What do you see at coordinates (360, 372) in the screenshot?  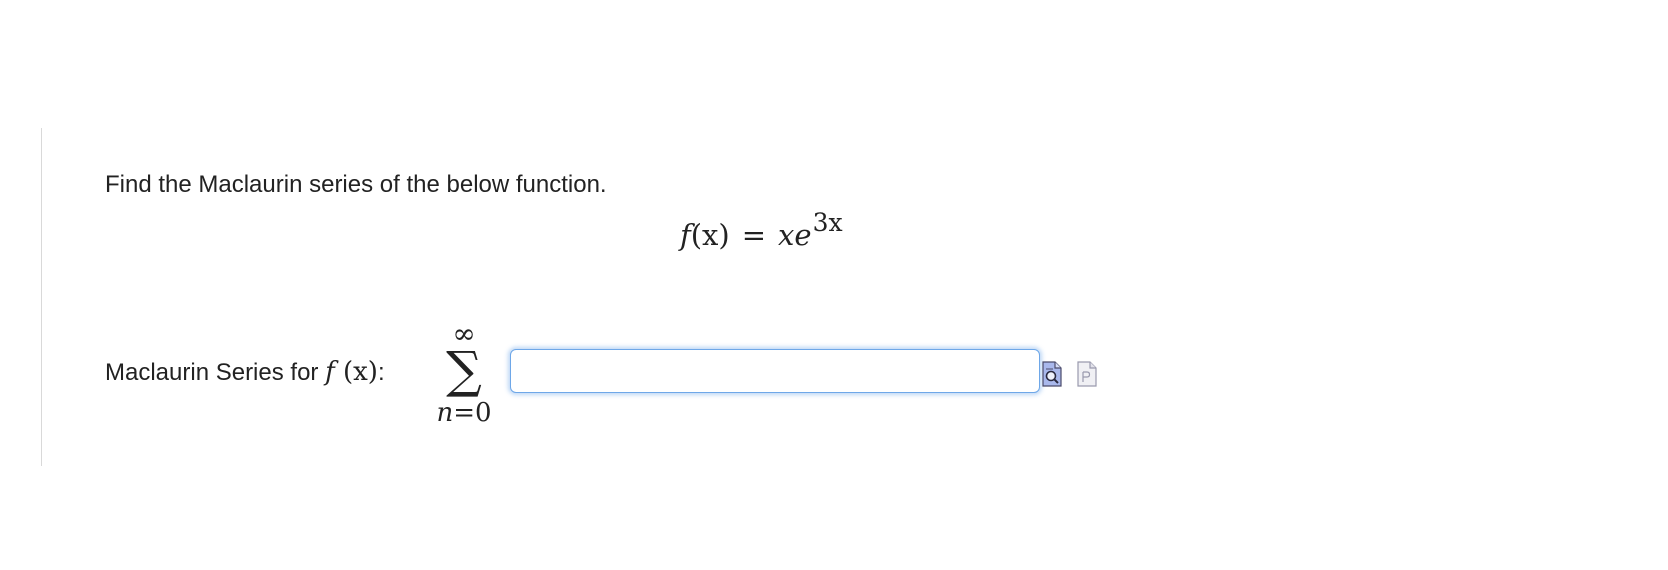 I see `answer-label-arg: (x)` at bounding box center [360, 372].